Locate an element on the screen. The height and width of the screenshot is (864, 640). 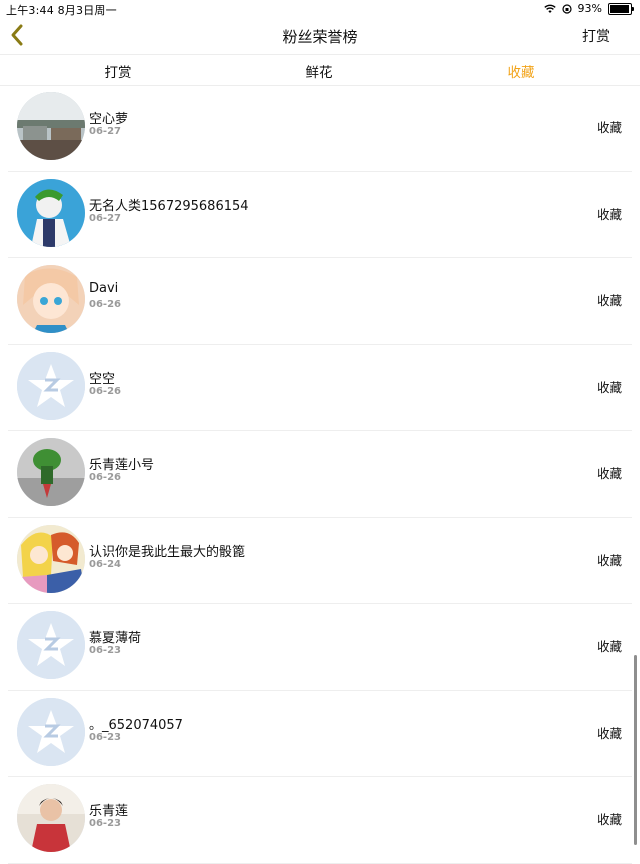
user-name: 乐青莲 is located at coordinates (109, 811).